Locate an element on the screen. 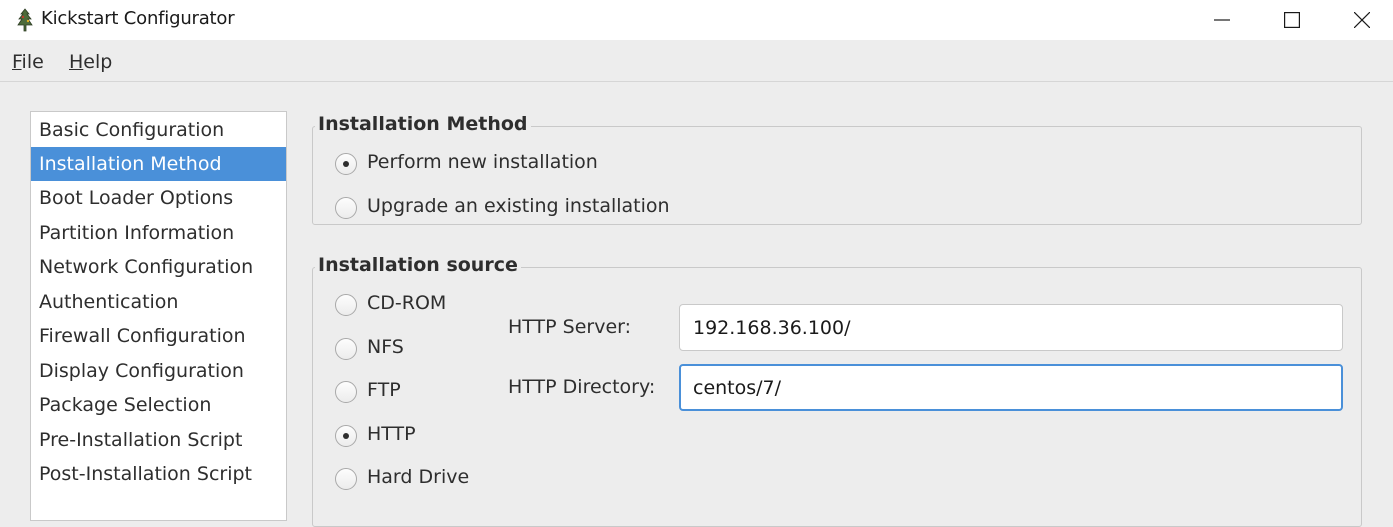 This screenshot has height=527, width=1393. sidebar-item-installation-method: Installation Method is located at coordinates (158, 164).